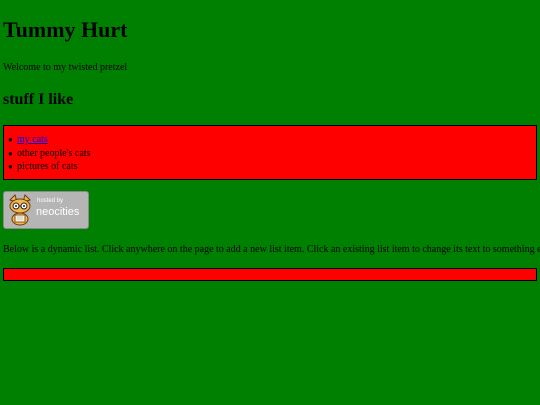 The width and height of the screenshot is (540, 405). What do you see at coordinates (50, 201) in the screenshot?
I see `badge-hosted-text: hosted by` at bounding box center [50, 201].